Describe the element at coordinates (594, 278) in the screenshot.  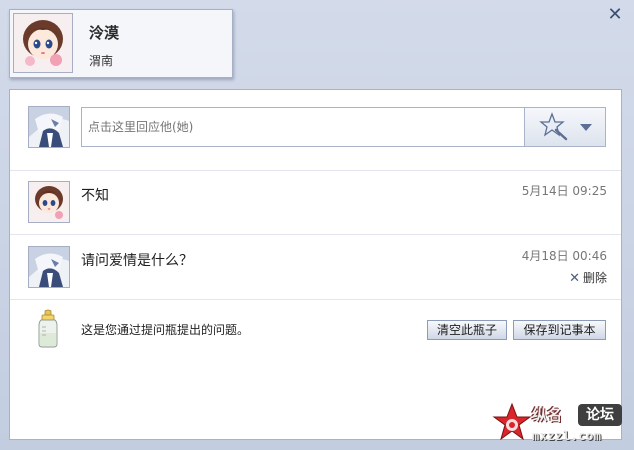
I see `delete-label: 删除` at that location.